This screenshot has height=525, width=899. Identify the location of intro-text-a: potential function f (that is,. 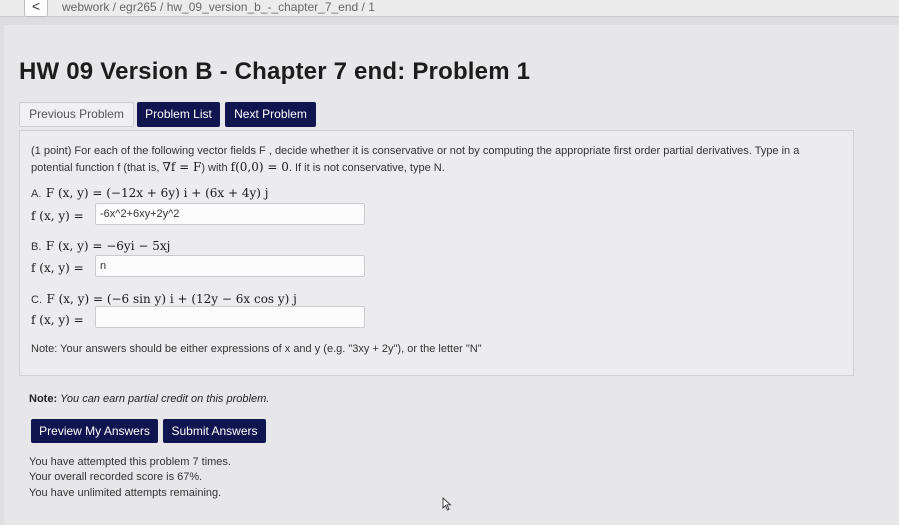
(97, 168).